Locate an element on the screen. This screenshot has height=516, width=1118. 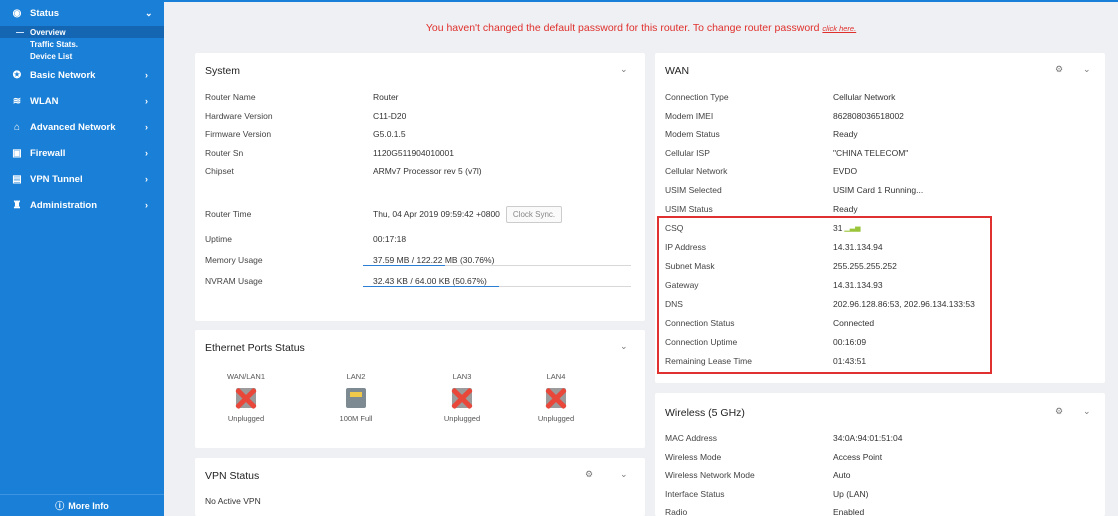
vpn-panel-title: VPN Status is located at coordinates (232, 476).